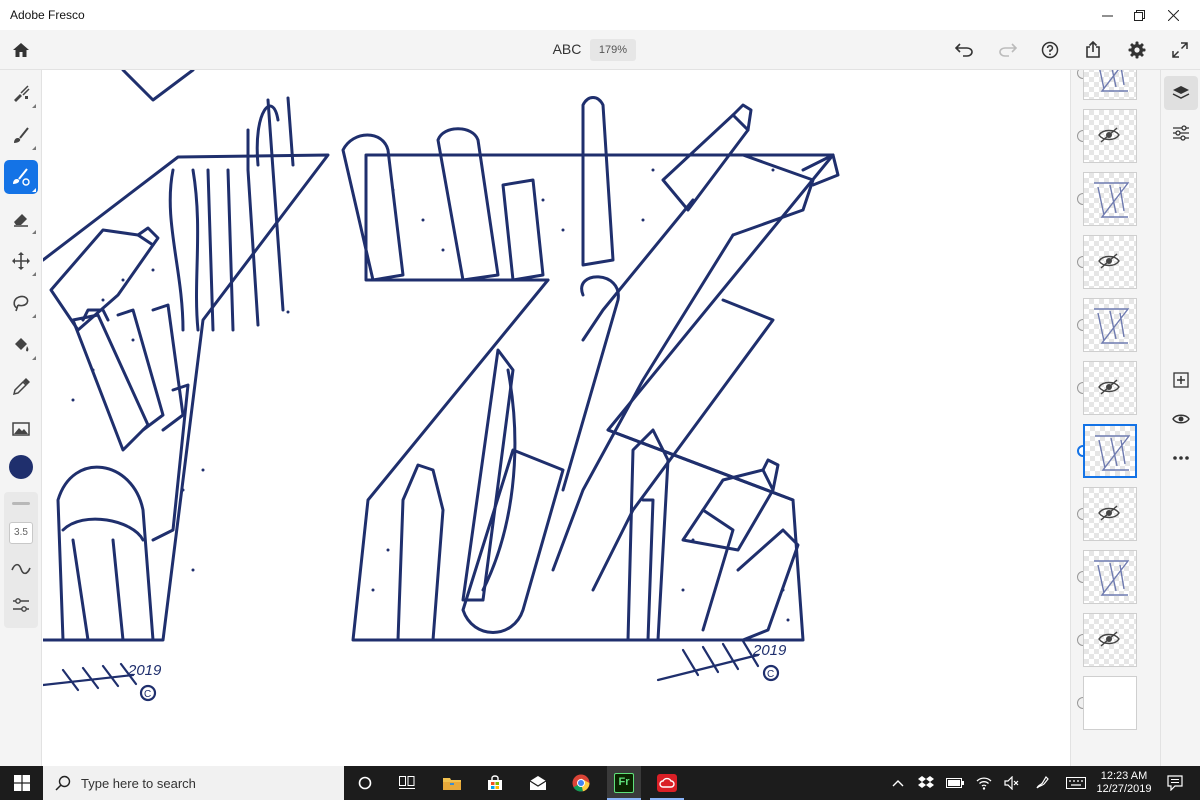 The image size is (1200, 800). I want to click on more-icon, so click(1181, 458).